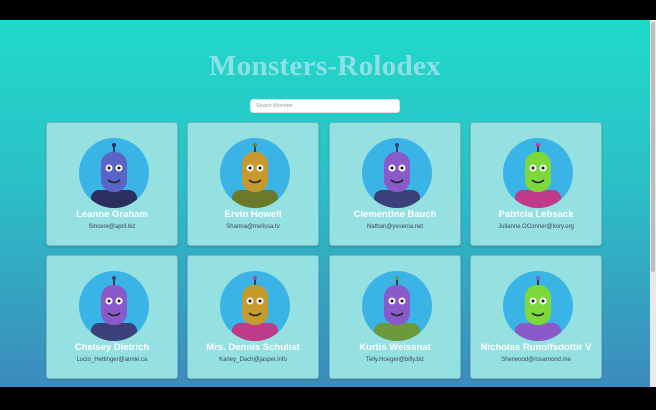 The width and height of the screenshot is (656, 410). Describe the element at coordinates (112, 214) in the screenshot. I see `monster-name: Leanne Graham` at that location.